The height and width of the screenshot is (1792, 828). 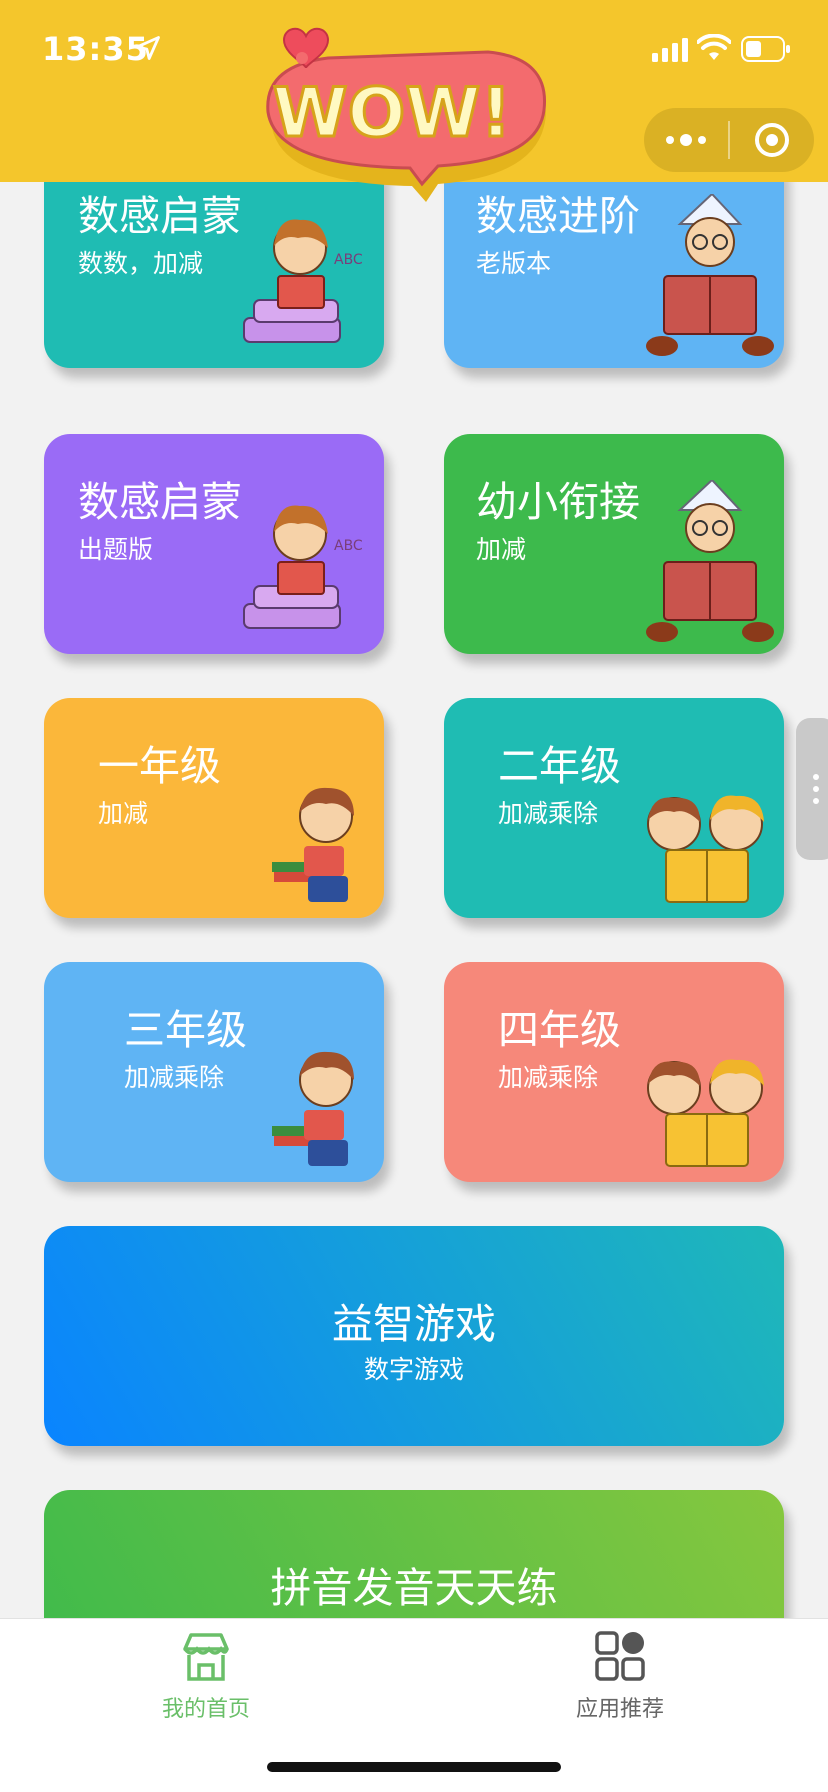 I want to click on card-subtitle: 数字游戏, so click(x=413, y=1369).